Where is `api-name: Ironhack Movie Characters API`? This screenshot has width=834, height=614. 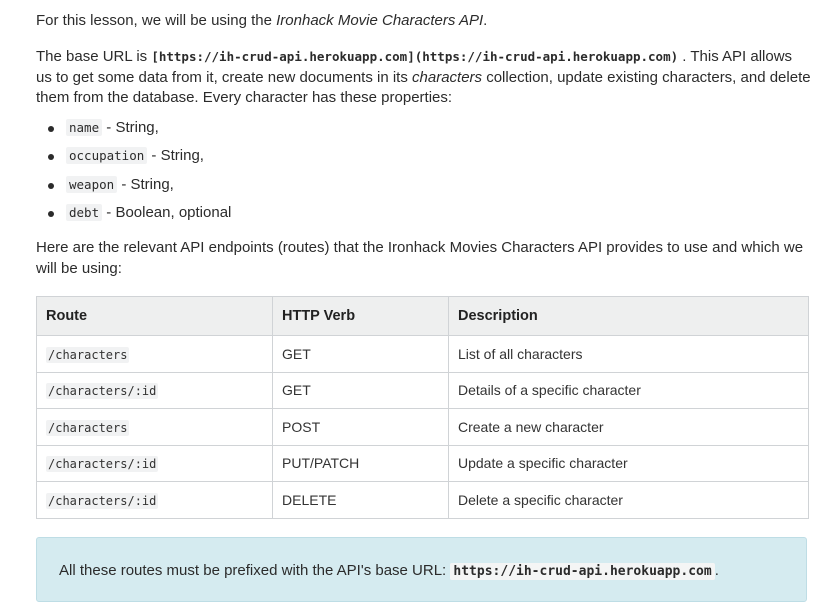
api-name: Ironhack Movie Characters API is located at coordinates (380, 20).